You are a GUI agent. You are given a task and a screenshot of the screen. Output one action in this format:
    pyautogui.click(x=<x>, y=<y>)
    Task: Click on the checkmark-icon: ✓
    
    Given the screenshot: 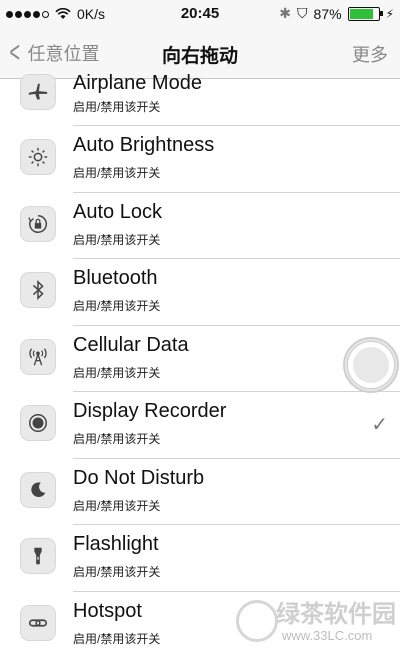 What is the action you would take?
    pyautogui.click(x=379, y=424)
    